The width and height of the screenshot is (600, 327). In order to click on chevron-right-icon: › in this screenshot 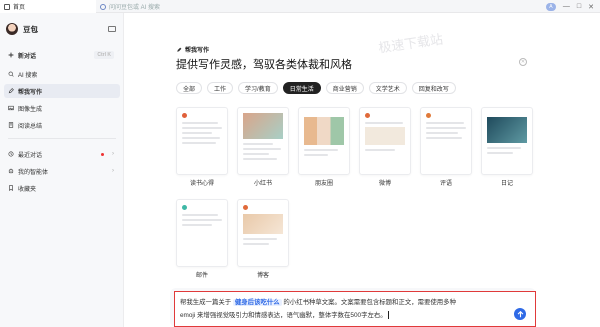, I will do `click(113, 171)`.